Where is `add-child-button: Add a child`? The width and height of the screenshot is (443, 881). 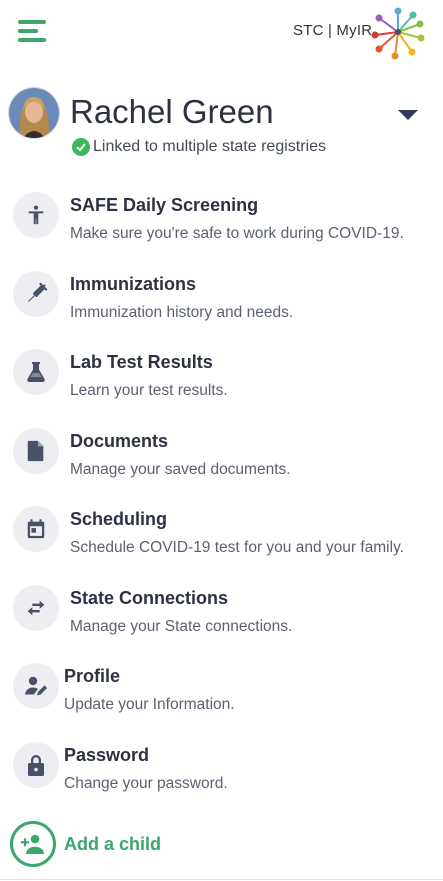 add-child-button: Add a child is located at coordinates (85, 844).